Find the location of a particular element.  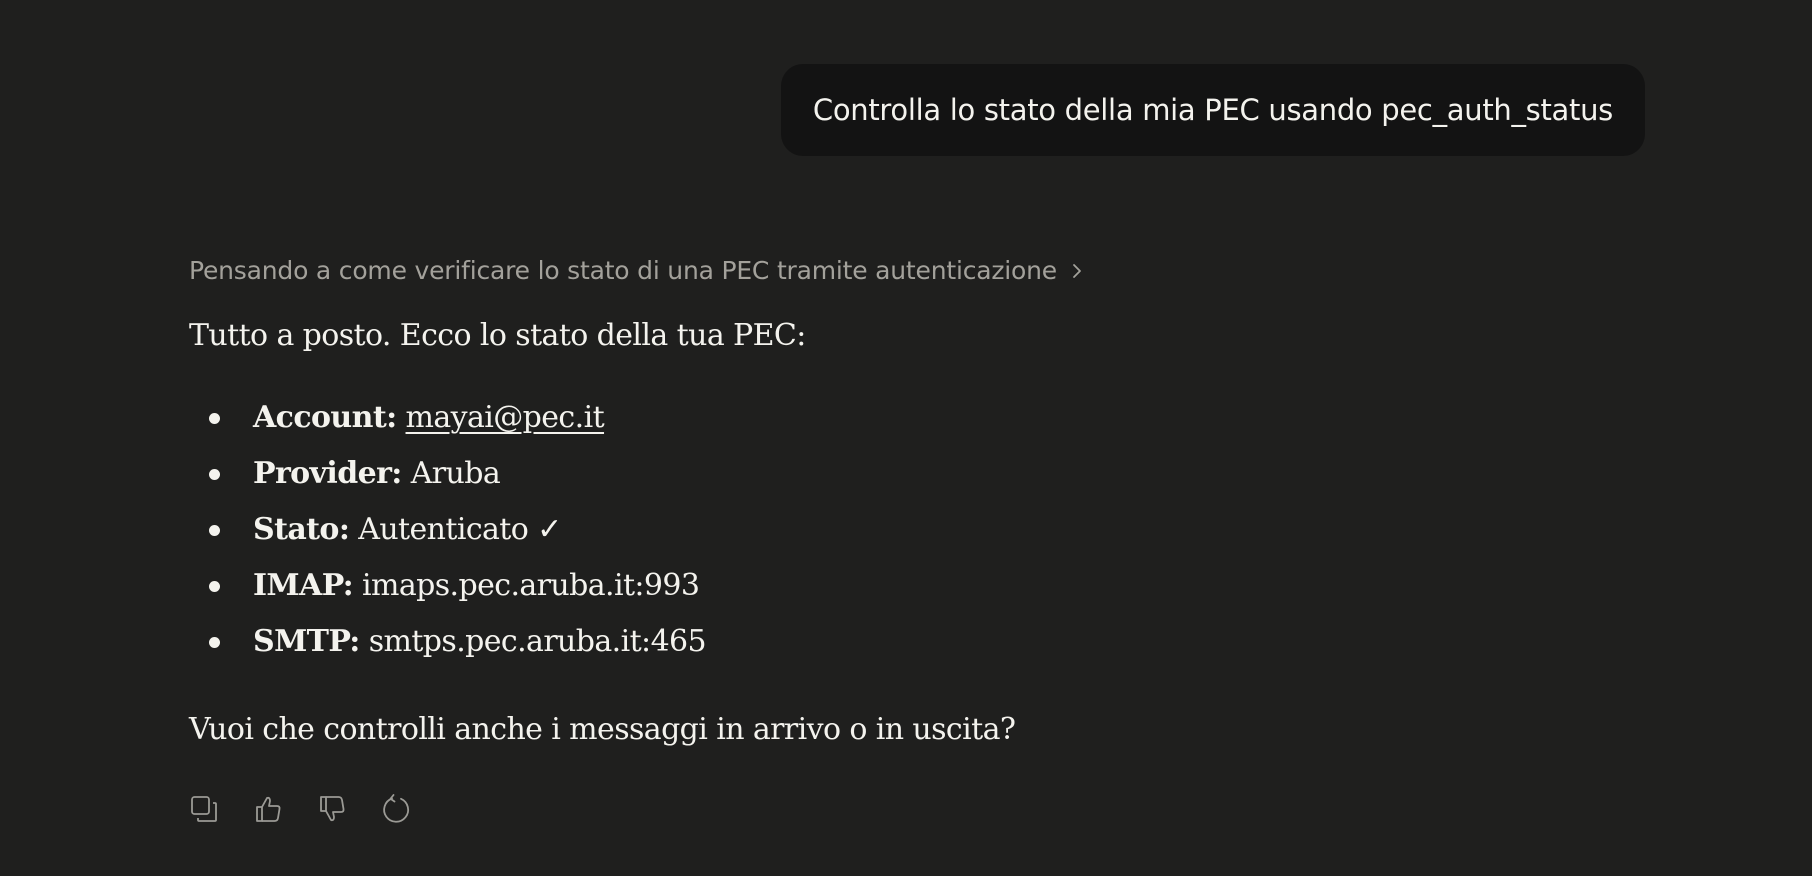

list-item-account: Account: mayai@pec.it is located at coordinates (447, 418).